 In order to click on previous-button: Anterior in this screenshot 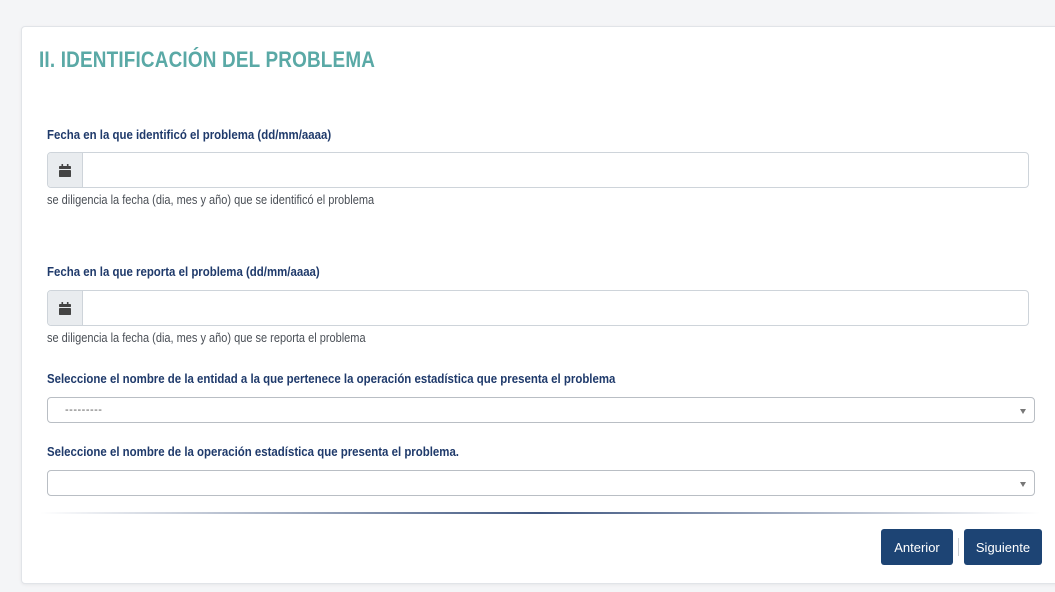, I will do `click(917, 547)`.